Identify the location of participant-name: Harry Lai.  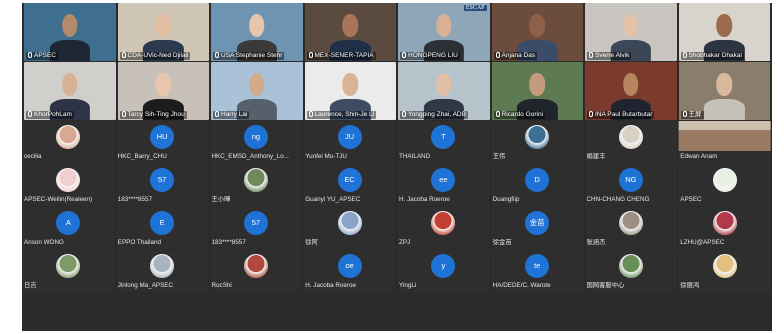
(234, 114).